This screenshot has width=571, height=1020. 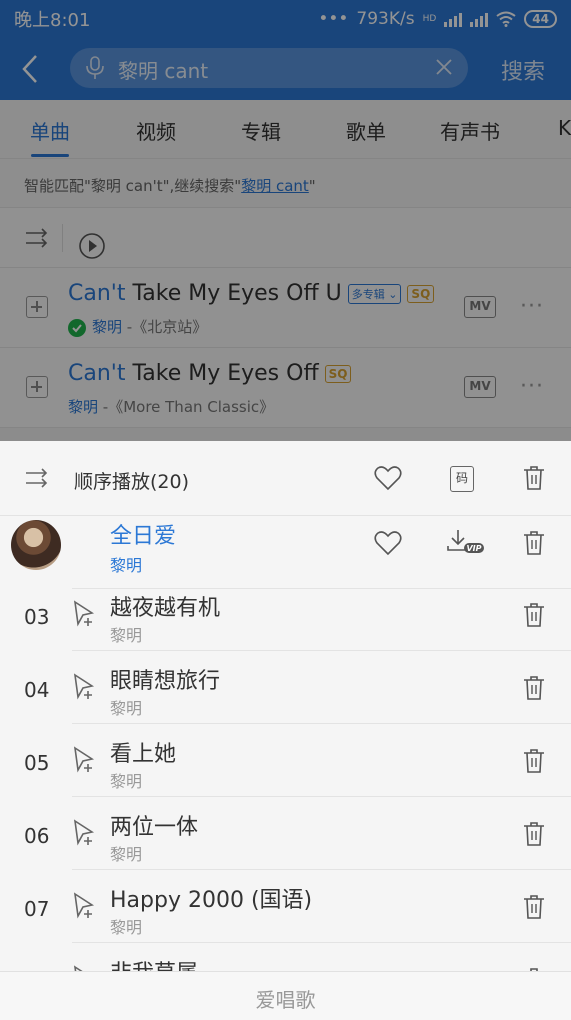 I want to click on playlist-item: 04 眼睛想旅行黎明, so click(x=285, y=687).